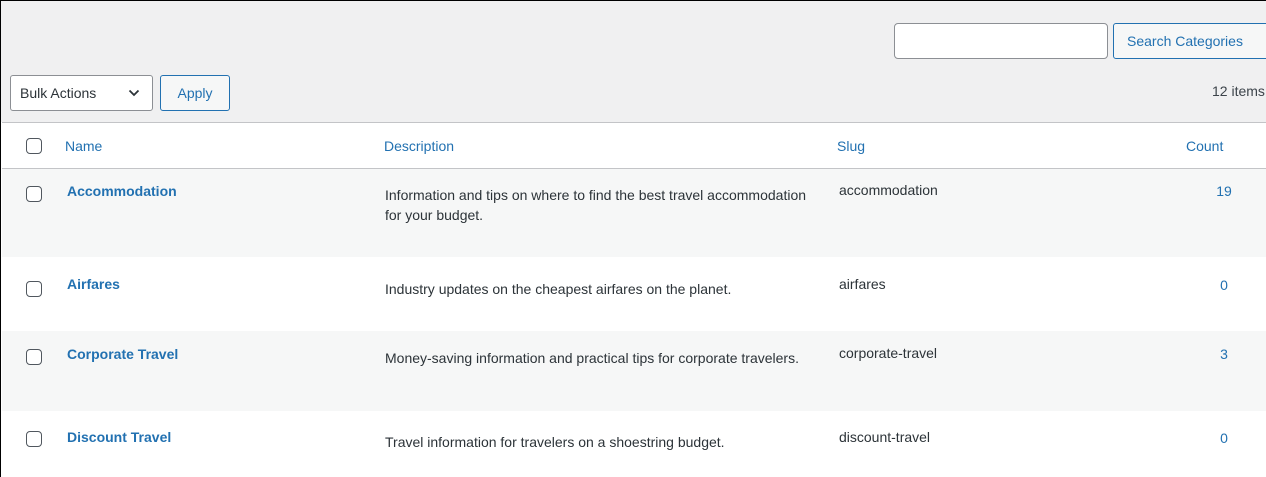  I want to click on category-slug: accommodation, so click(888, 190).